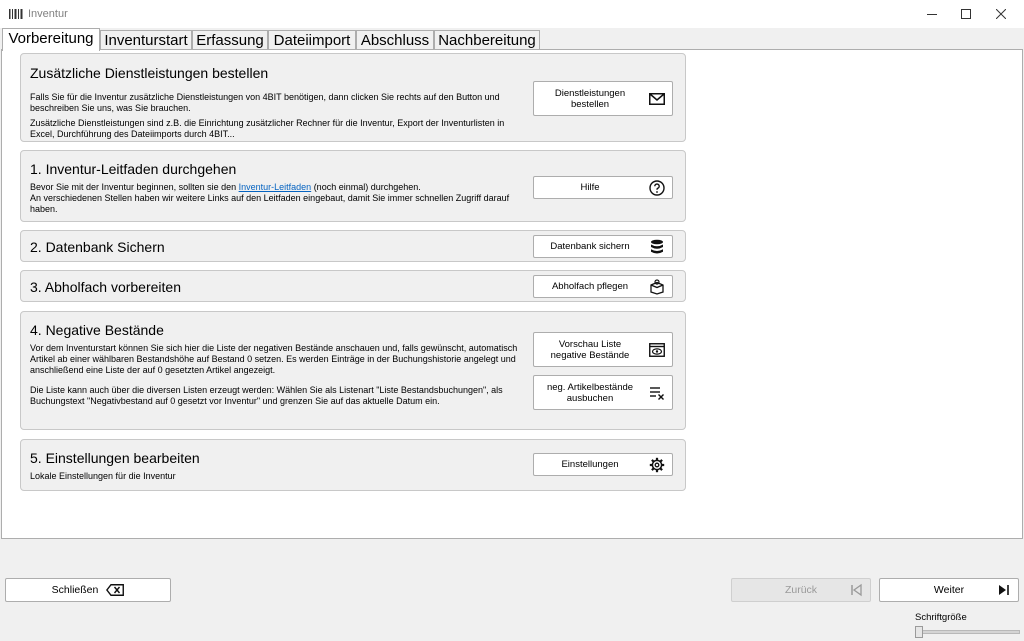  I want to click on help-button: Hilfe, so click(603, 187).